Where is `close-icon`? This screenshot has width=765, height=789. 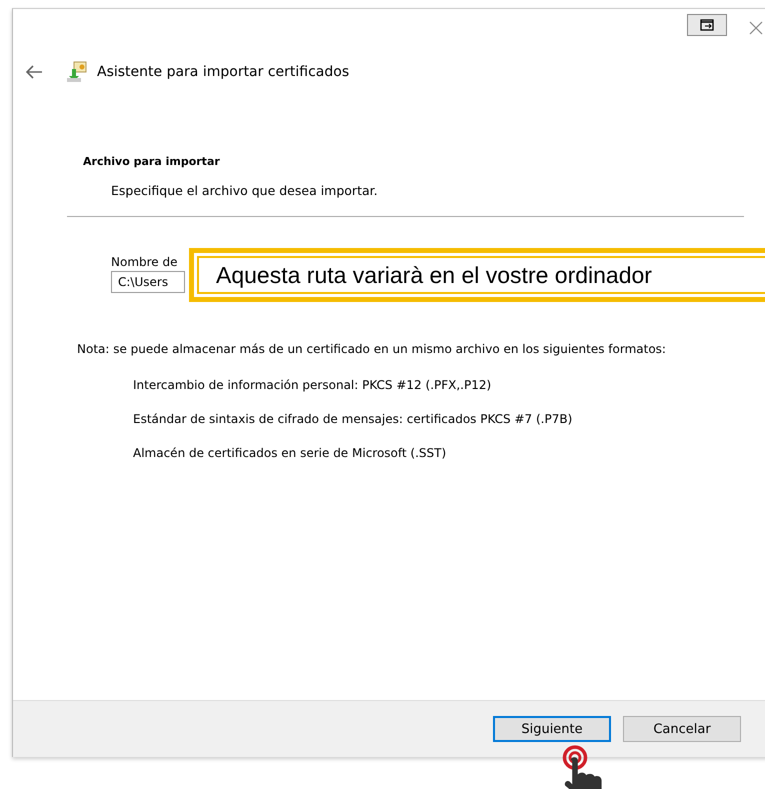 close-icon is located at coordinates (756, 28).